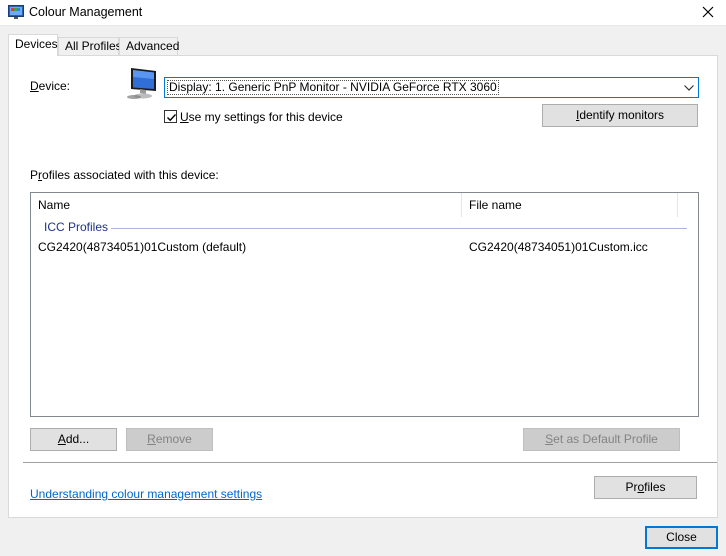 The height and width of the screenshot is (556, 726). What do you see at coordinates (645, 487) in the screenshot?
I see `profiles-button: Profiles` at bounding box center [645, 487].